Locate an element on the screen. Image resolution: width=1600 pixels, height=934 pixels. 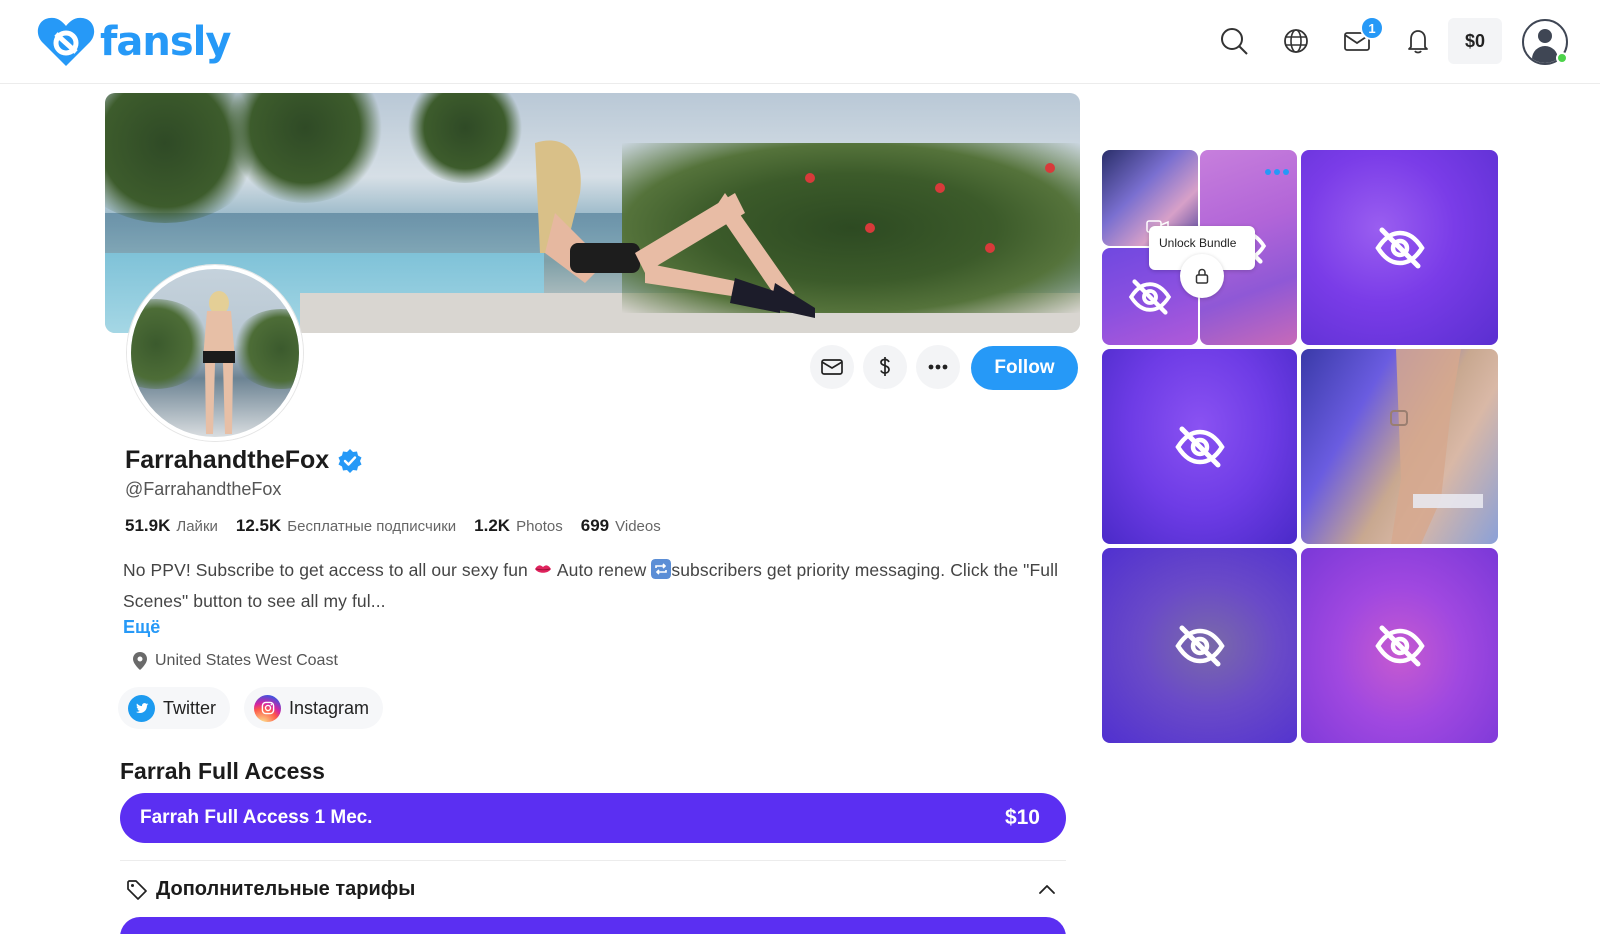
heart-logo-icon is located at coordinates (66, 41).